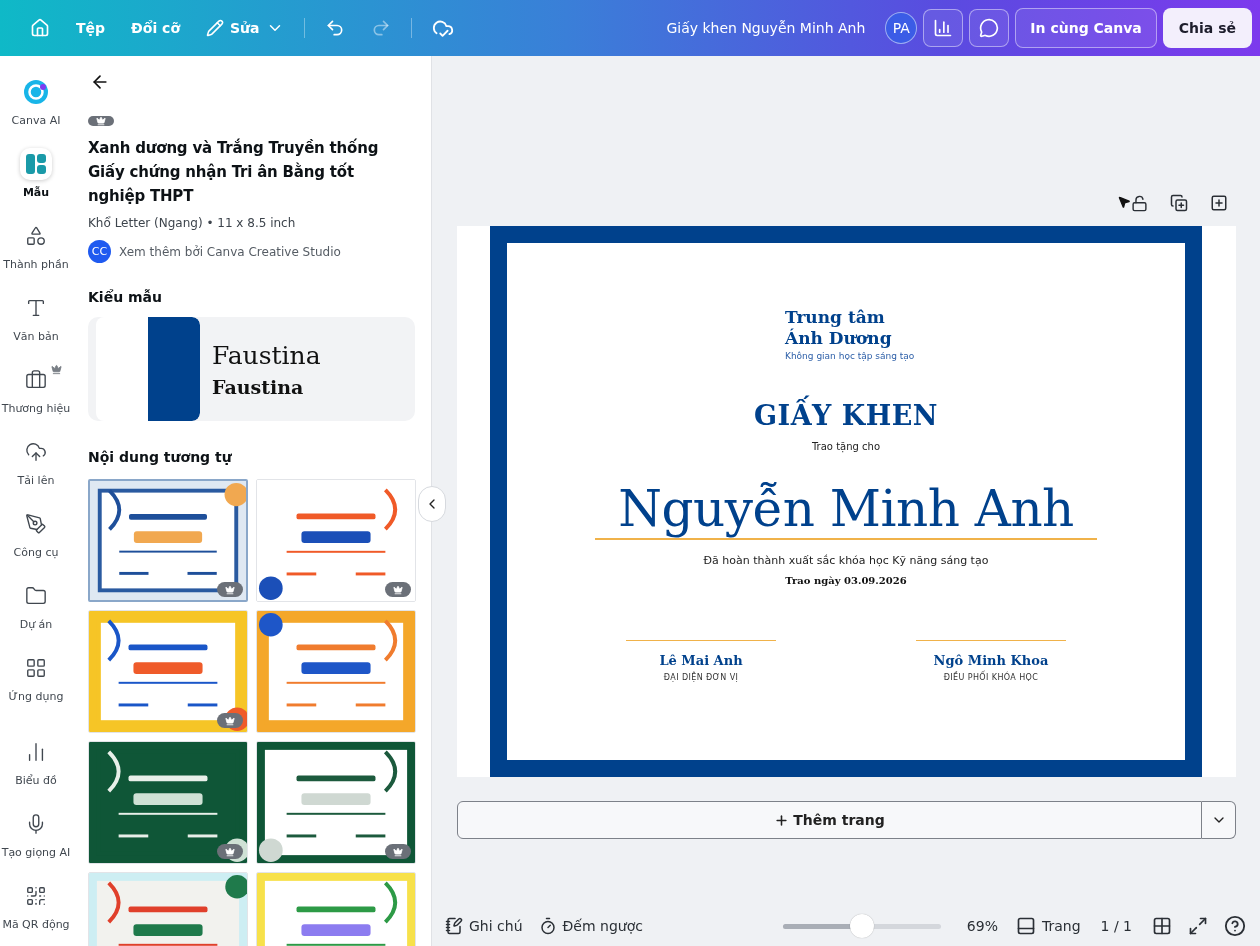  Describe the element at coordinates (547, 926) in the screenshot. I see `timer-icon` at that location.